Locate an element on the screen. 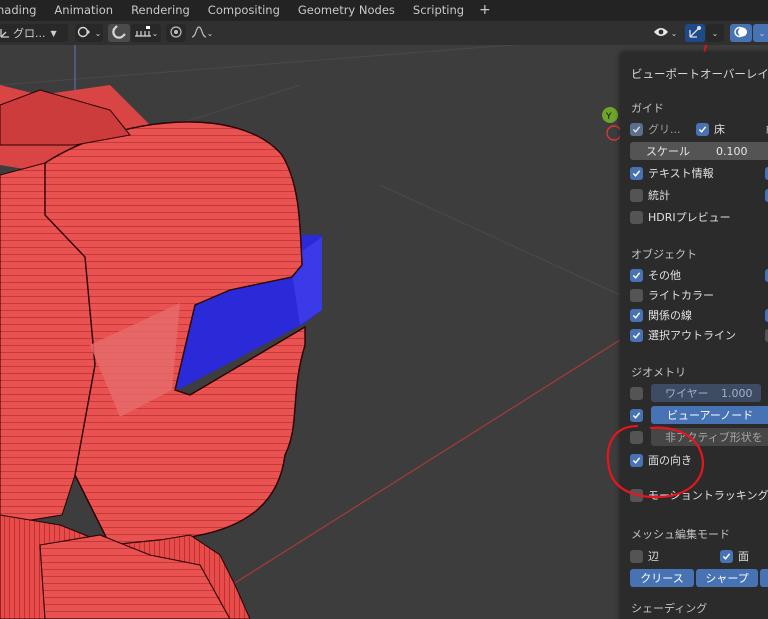  light-colors-toggle: ライトカラー is located at coordinates (672, 295).